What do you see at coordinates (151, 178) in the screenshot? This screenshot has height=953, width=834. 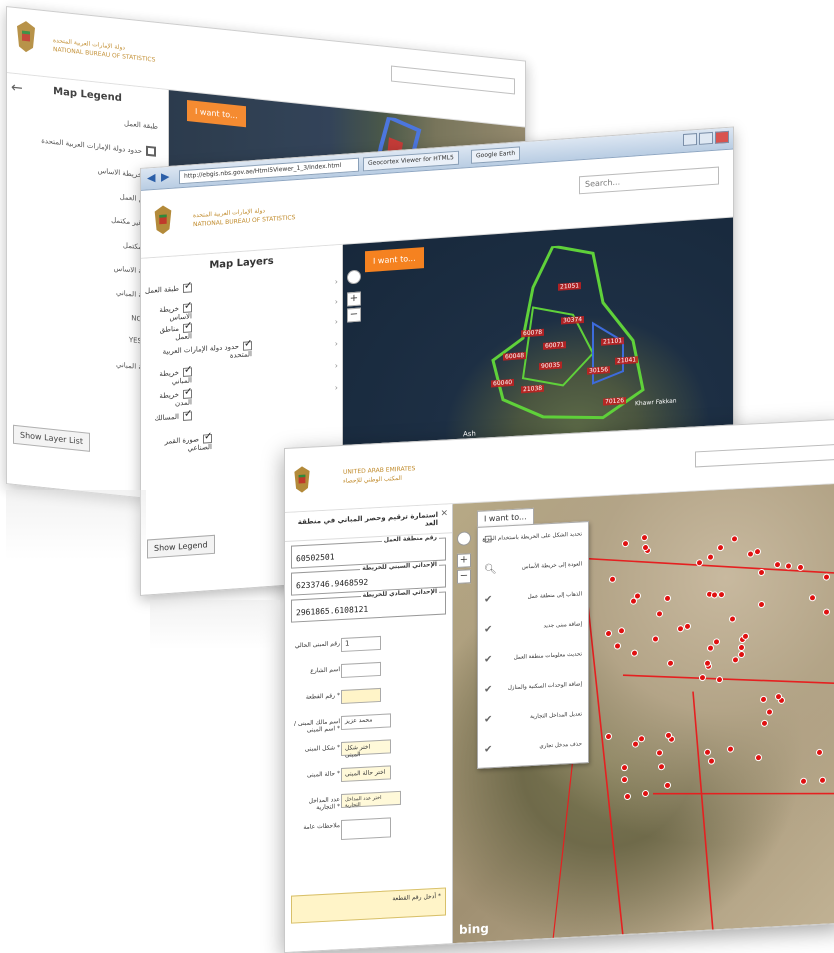 I see `back-icon: ◀` at bounding box center [151, 178].